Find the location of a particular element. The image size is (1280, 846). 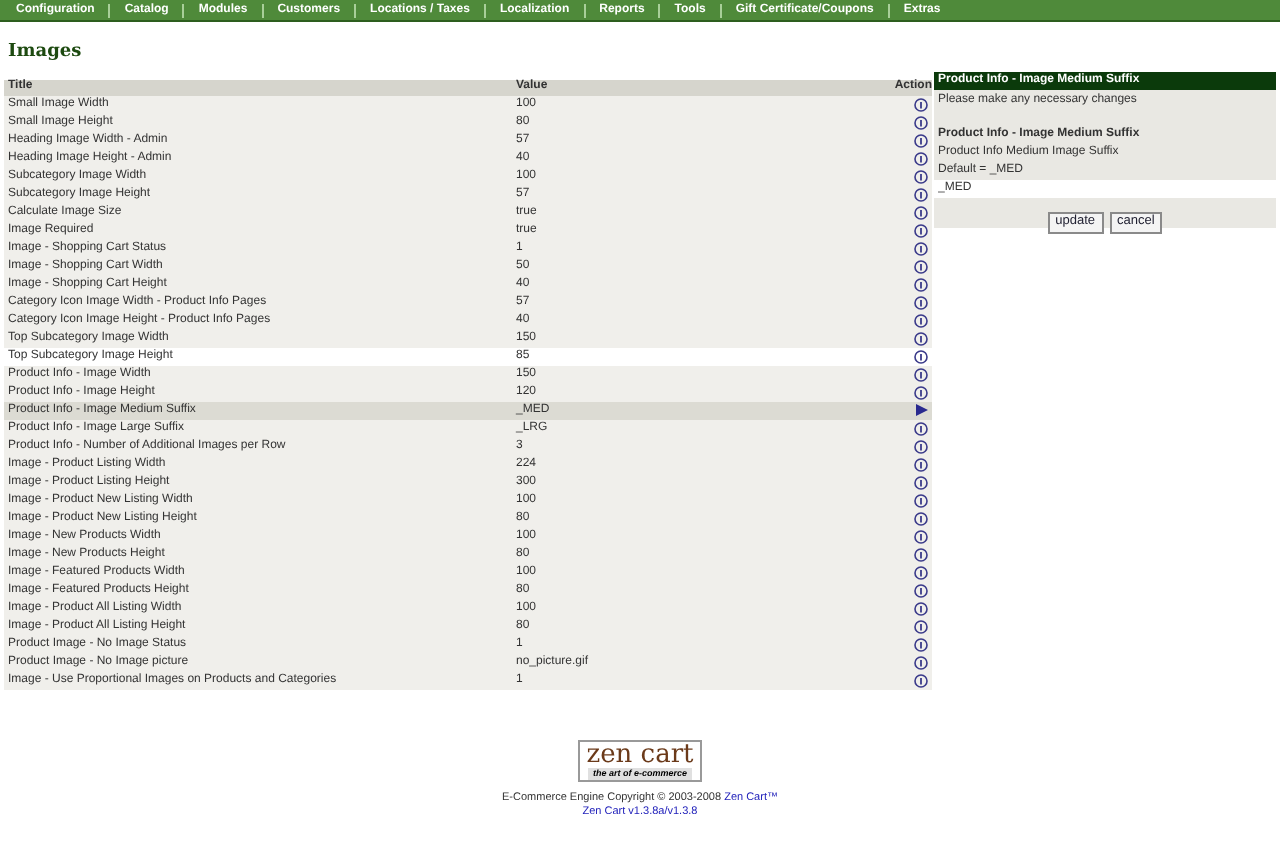

arrow-icon is located at coordinates (922, 410).